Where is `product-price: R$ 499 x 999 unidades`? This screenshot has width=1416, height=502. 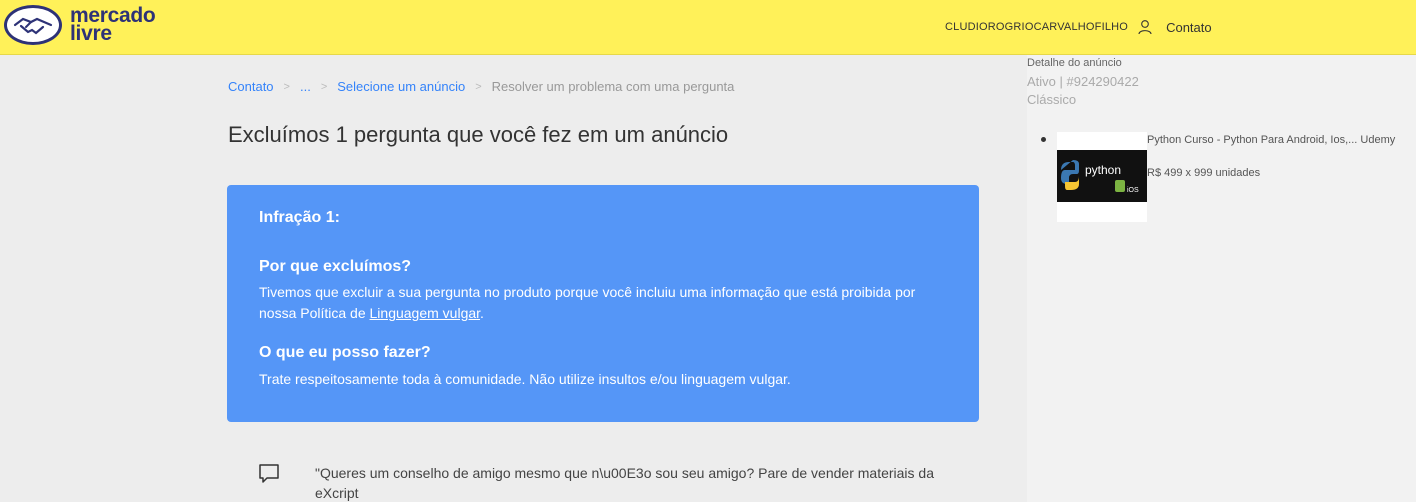
product-price: R$ 499 x 999 unidades is located at coordinates (1204, 173).